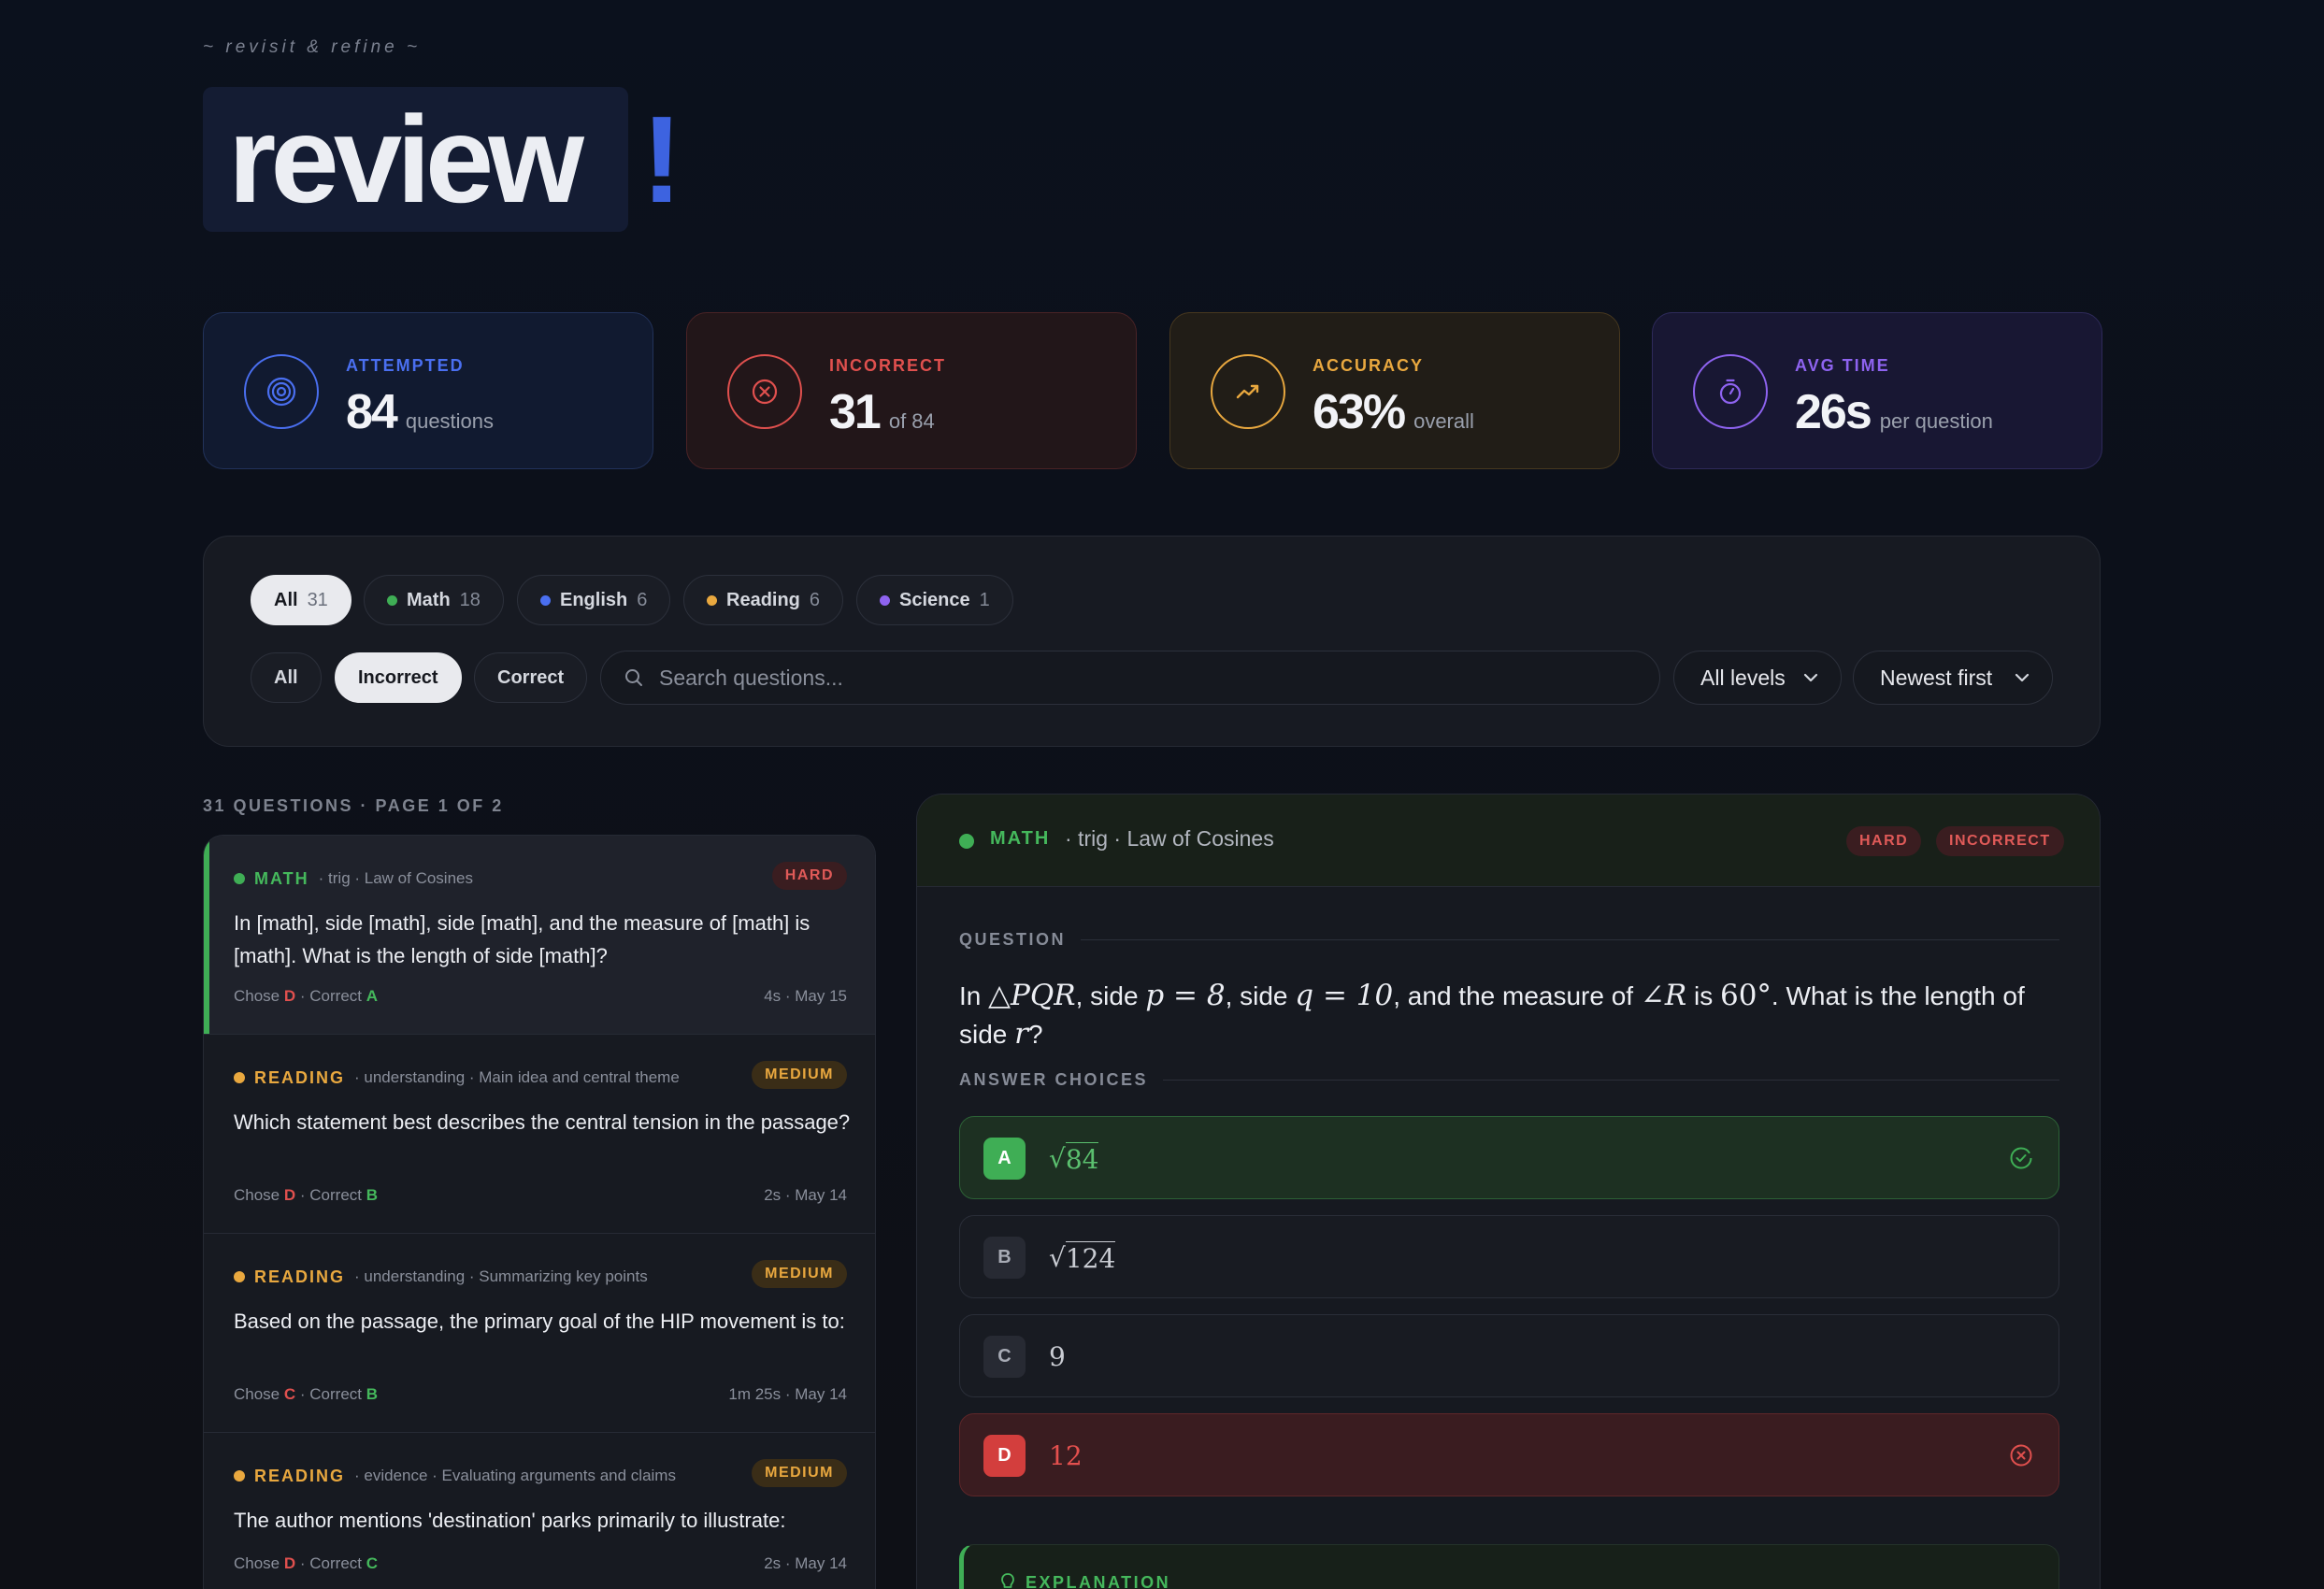 This screenshot has width=2324, height=1589. What do you see at coordinates (1344, 995) in the screenshot?
I see `math-expression: q = 10` at bounding box center [1344, 995].